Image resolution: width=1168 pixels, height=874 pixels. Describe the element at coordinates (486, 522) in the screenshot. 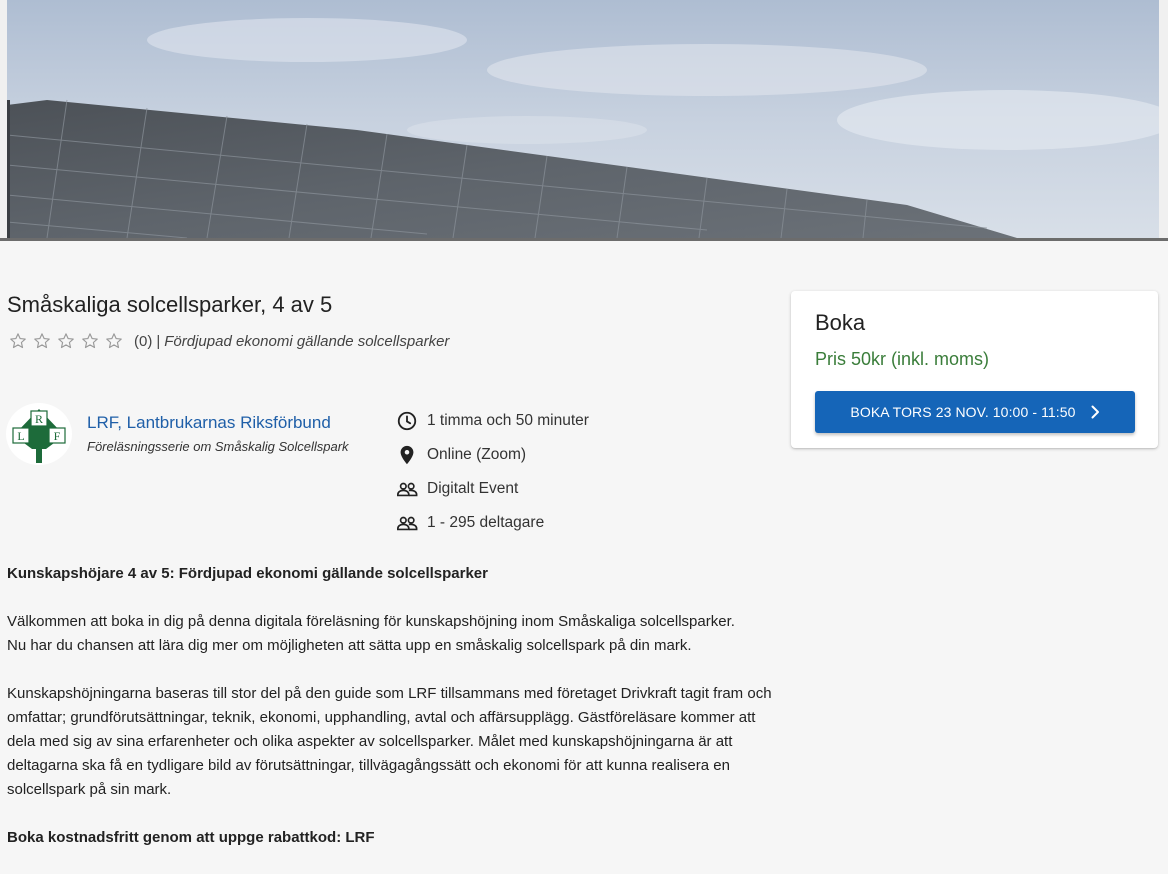

I see `detail-text: 1 - 295 deltagare` at that location.